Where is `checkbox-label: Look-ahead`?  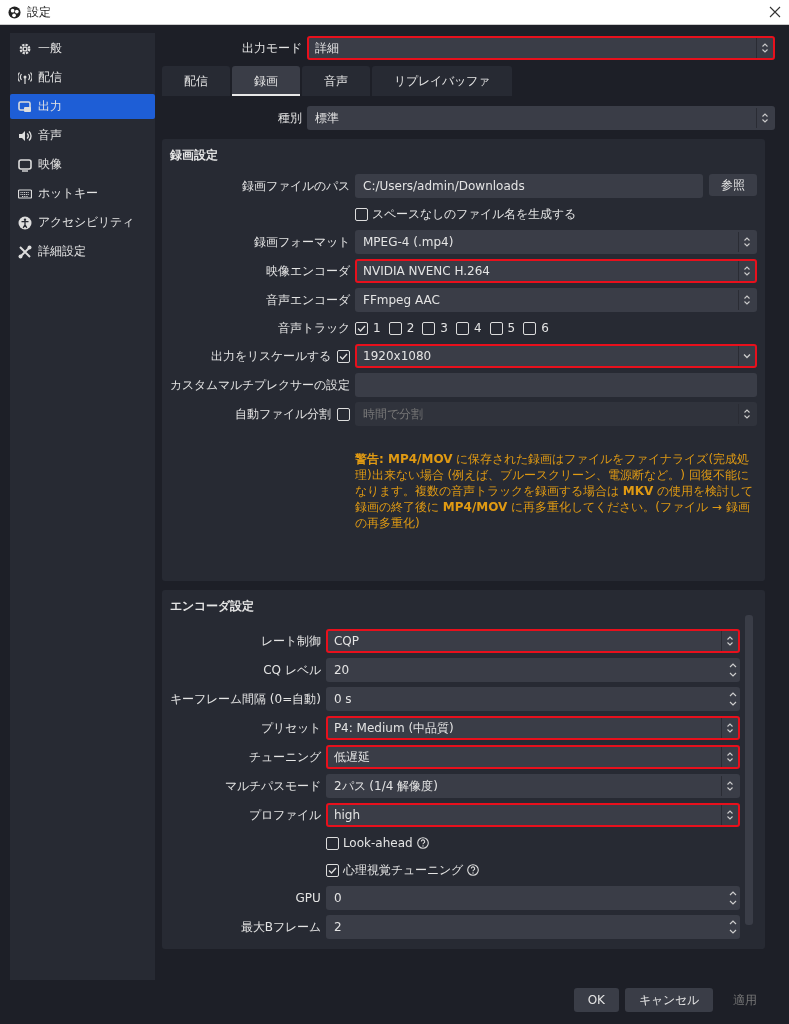 checkbox-label: Look-ahead is located at coordinates (377, 843).